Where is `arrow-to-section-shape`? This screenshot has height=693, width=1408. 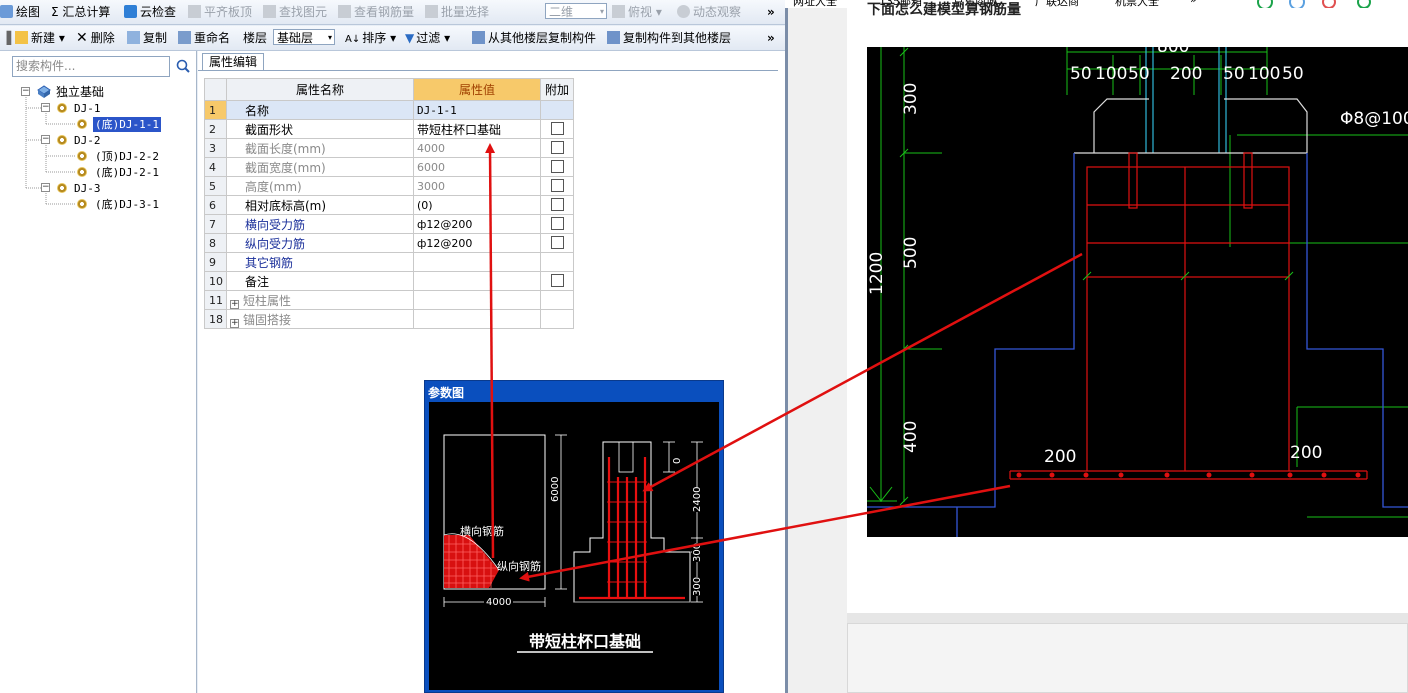 arrow-to-section-shape is located at coordinates (490, 351).